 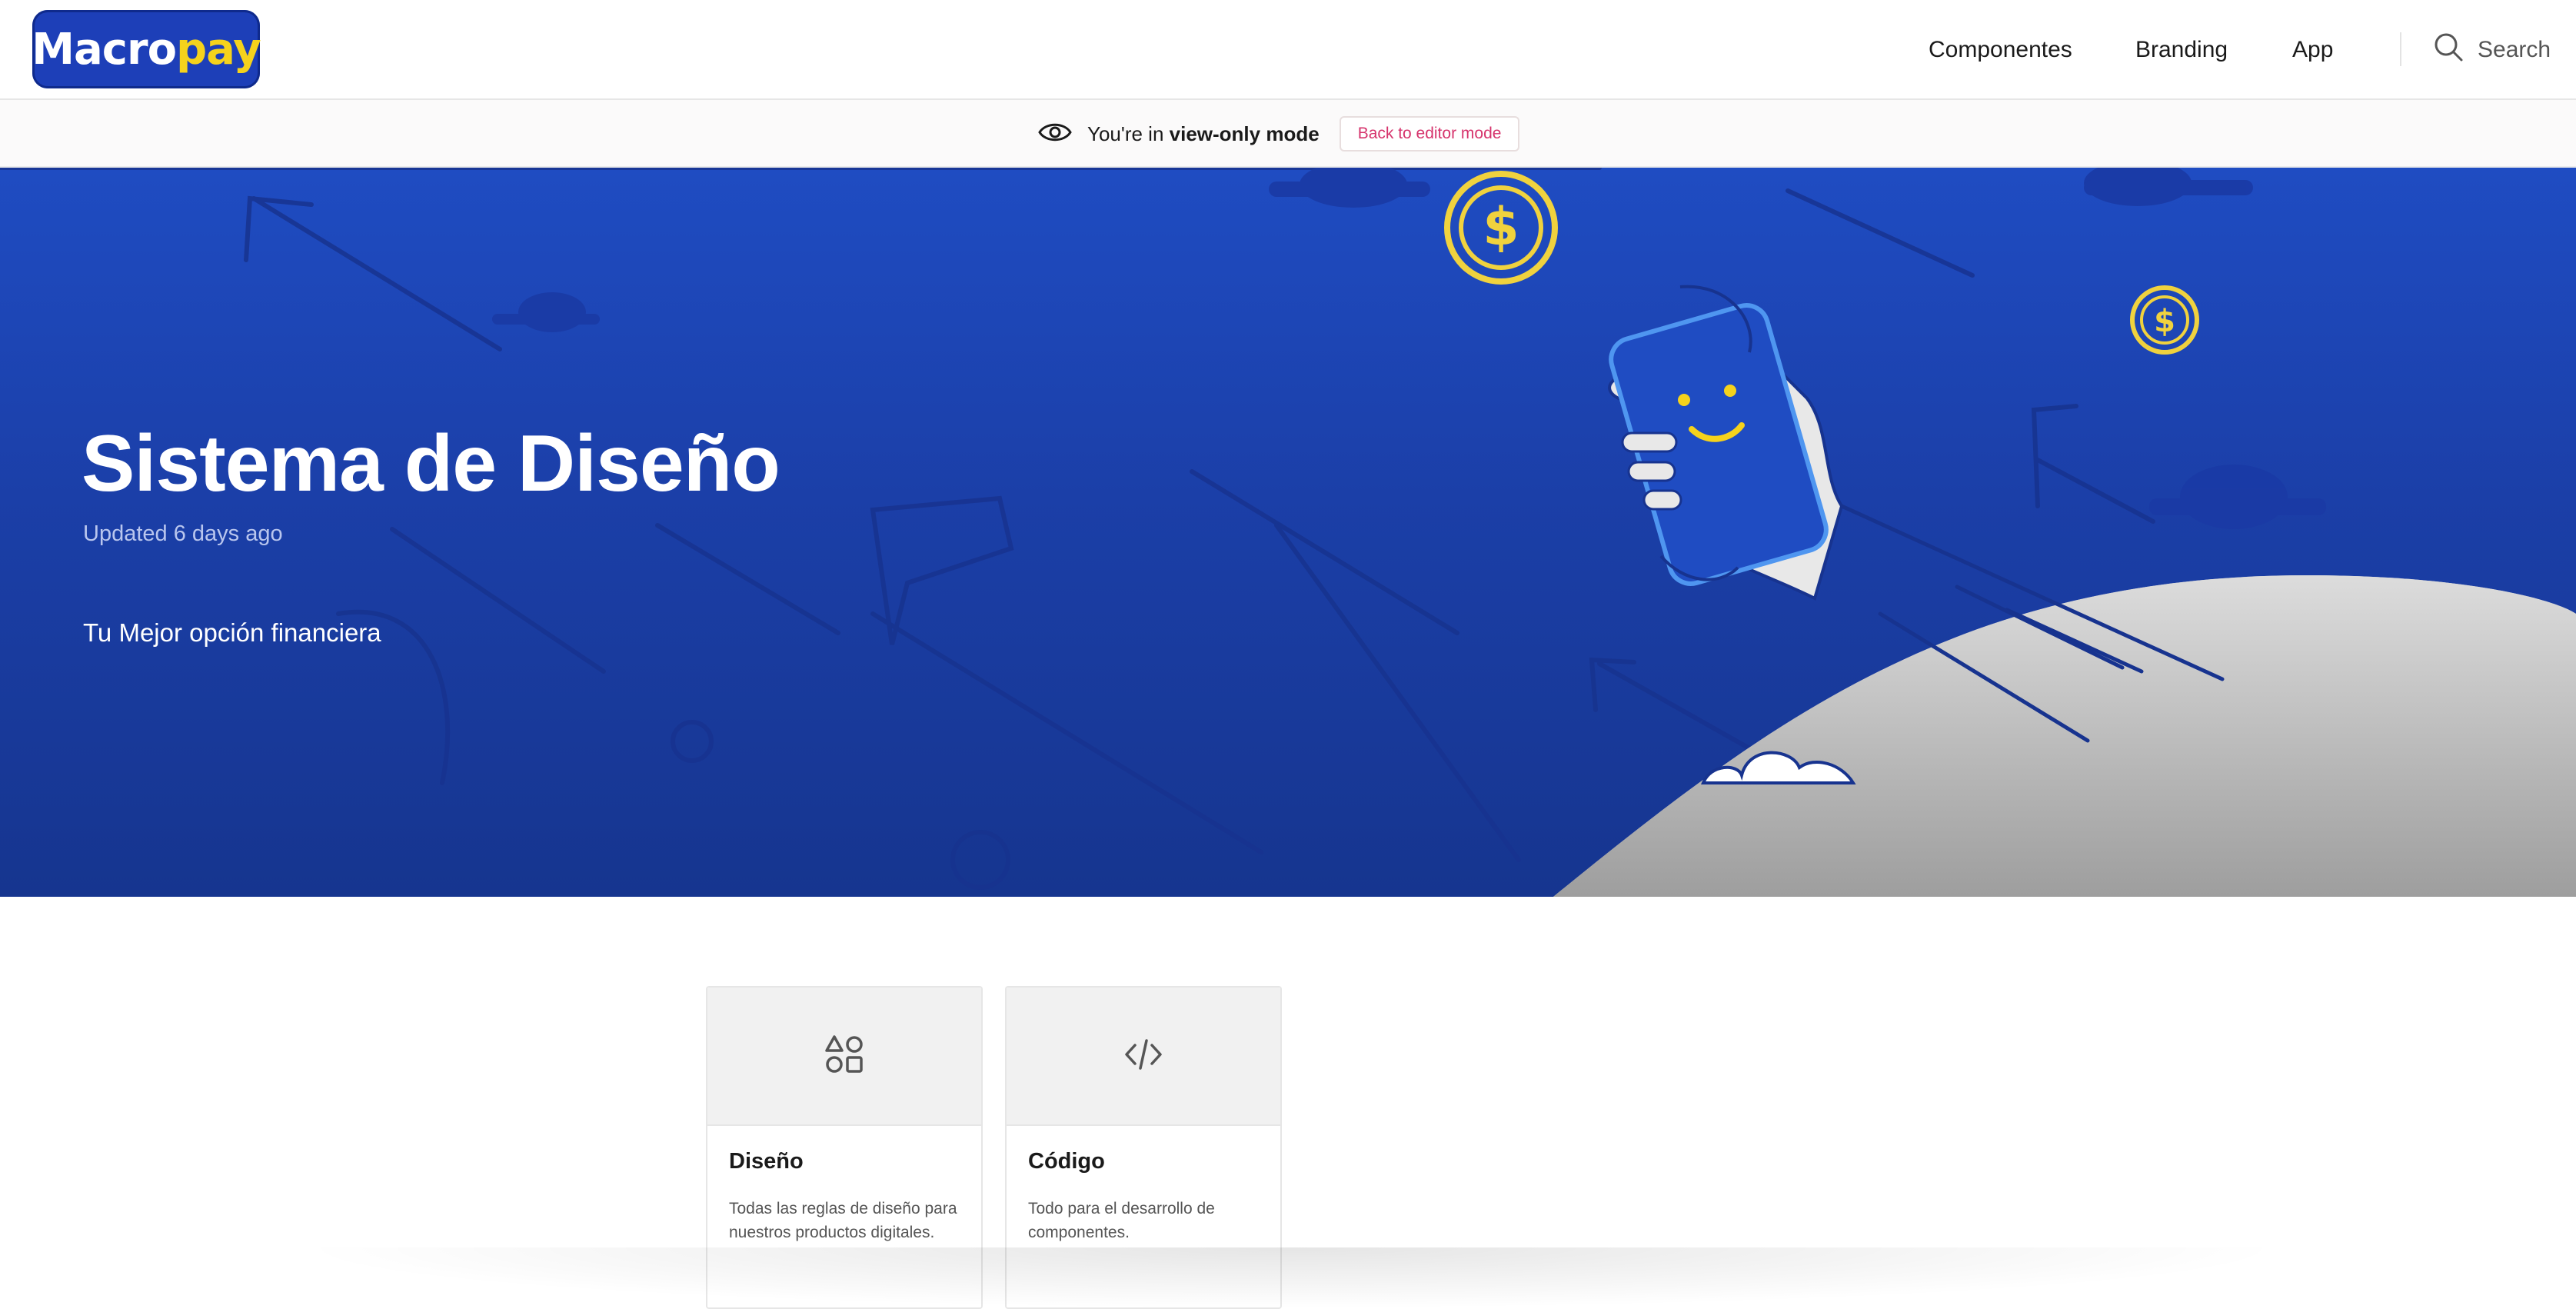 What do you see at coordinates (1128, 133) in the screenshot?
I see `view-mode-prefix: You're in` at bounding box center [1128, 133].